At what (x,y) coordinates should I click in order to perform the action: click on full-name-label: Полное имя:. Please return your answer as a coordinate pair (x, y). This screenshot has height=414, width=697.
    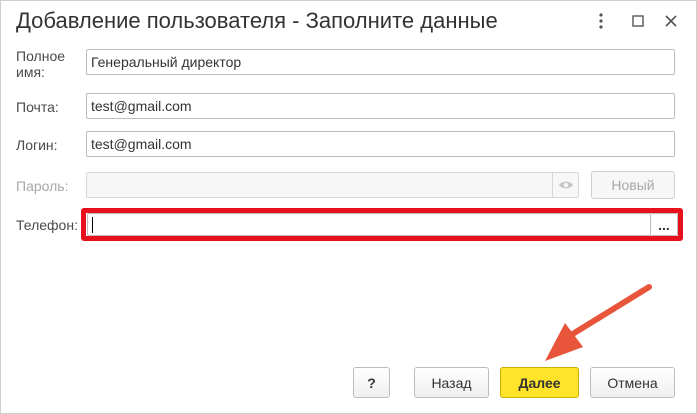
    Looking at the image, I should click on (41, 64).